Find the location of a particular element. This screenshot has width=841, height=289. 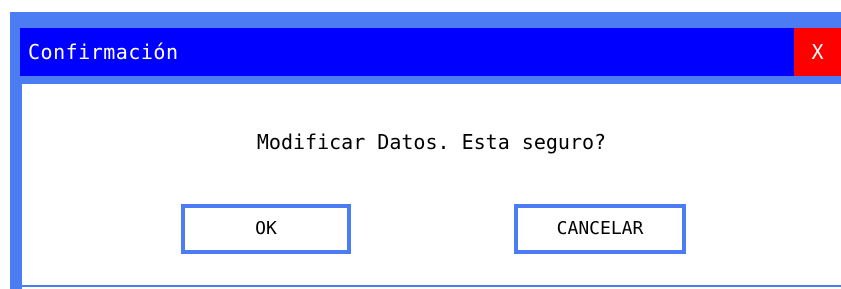

dialog-bottom-border is located at coordinates (431, 286).